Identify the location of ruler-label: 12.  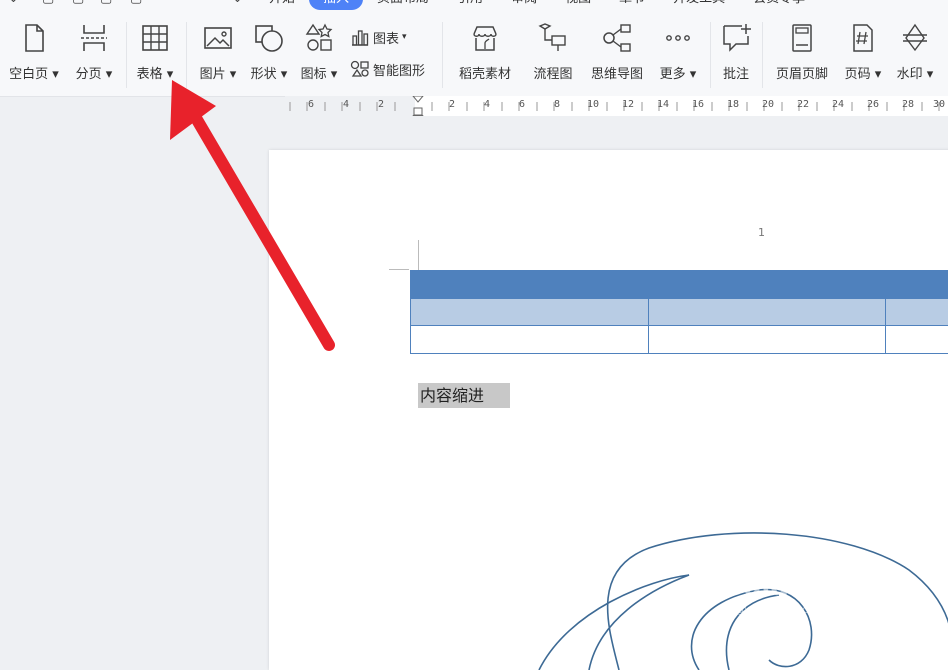
(628, 104).